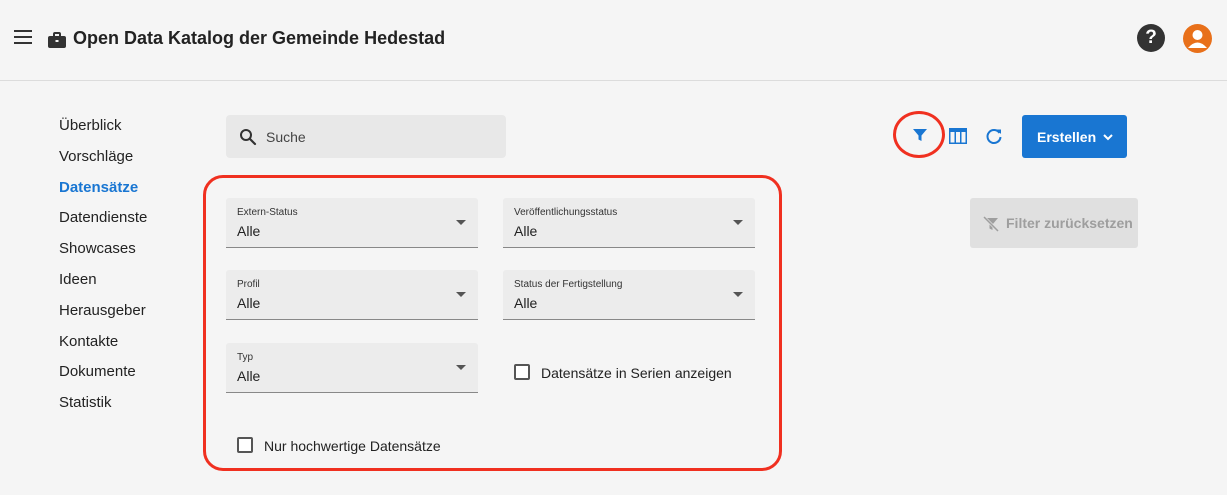 The height and width of the screenshot is (495, 1227). What do you see at coordinates (103, 282) in the screenshot?
I see `nav-item-ideen: Ideen` at bounding box center [103, 282].